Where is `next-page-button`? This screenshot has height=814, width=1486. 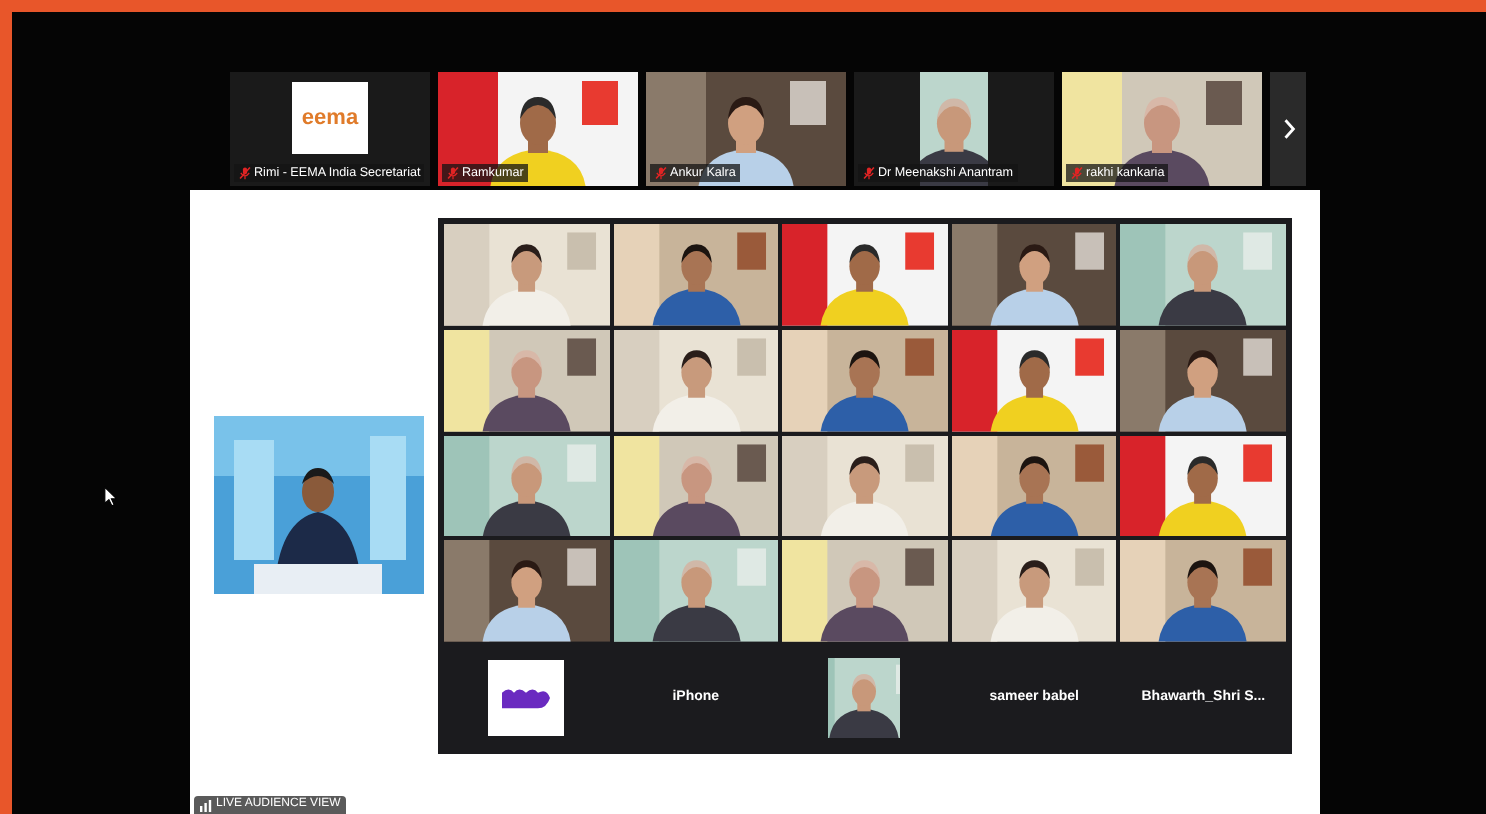 next-page-button is located at coordinates (1288, 129).